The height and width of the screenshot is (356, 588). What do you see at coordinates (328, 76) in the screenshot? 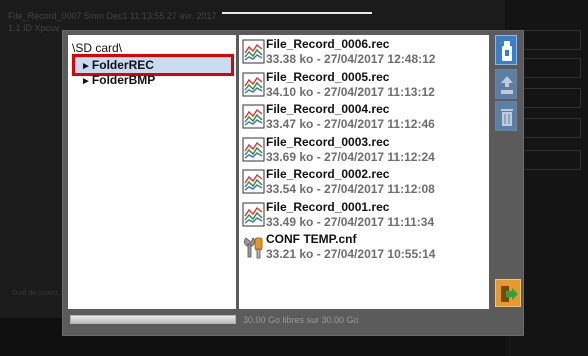
I see `file-name: File_Record_0005.rec` at bounding box center [328, 76].